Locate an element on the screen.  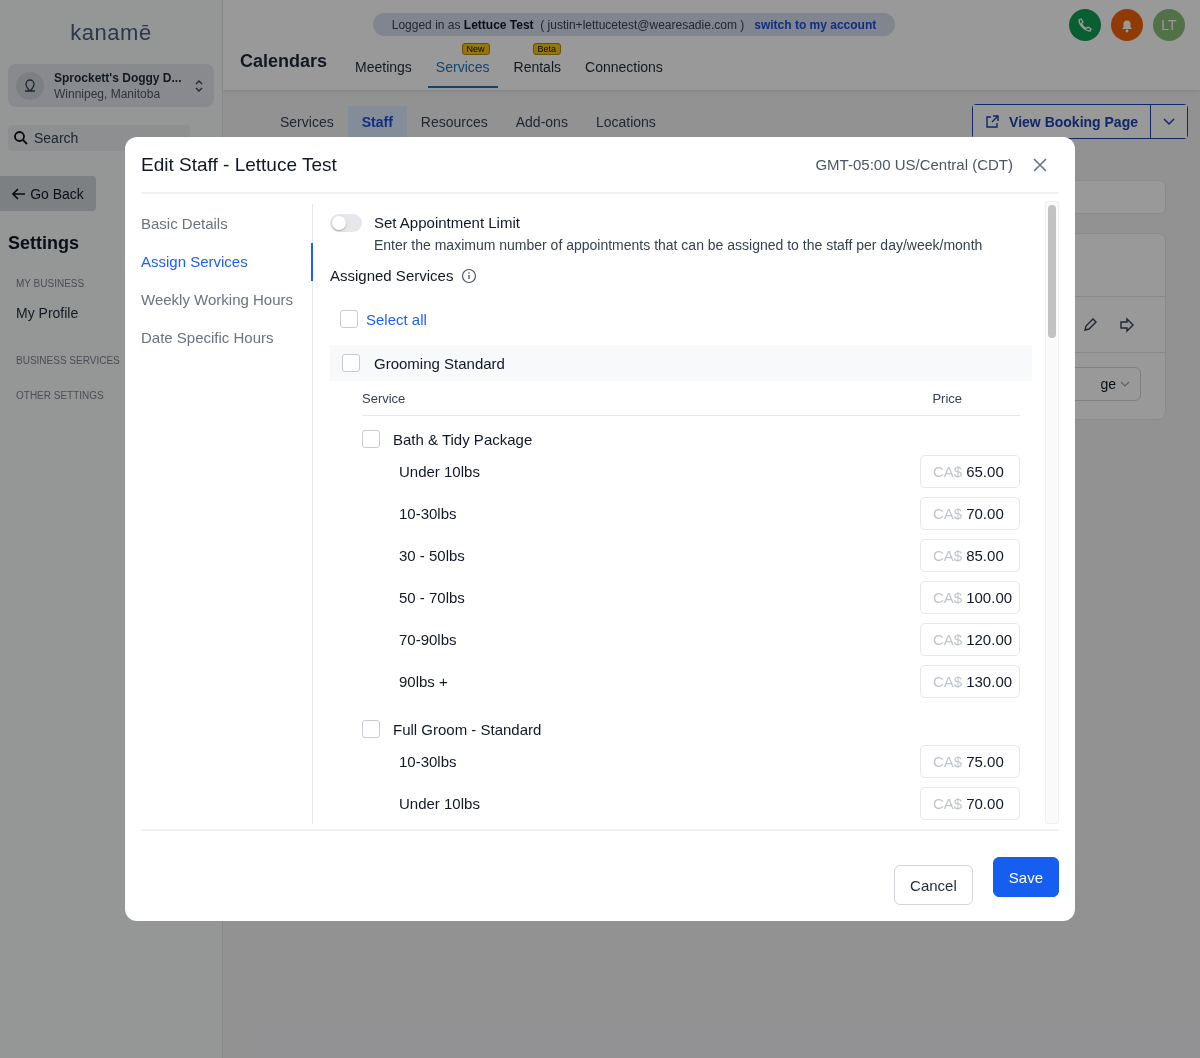
search-icon is located at coordinates (21, 138).